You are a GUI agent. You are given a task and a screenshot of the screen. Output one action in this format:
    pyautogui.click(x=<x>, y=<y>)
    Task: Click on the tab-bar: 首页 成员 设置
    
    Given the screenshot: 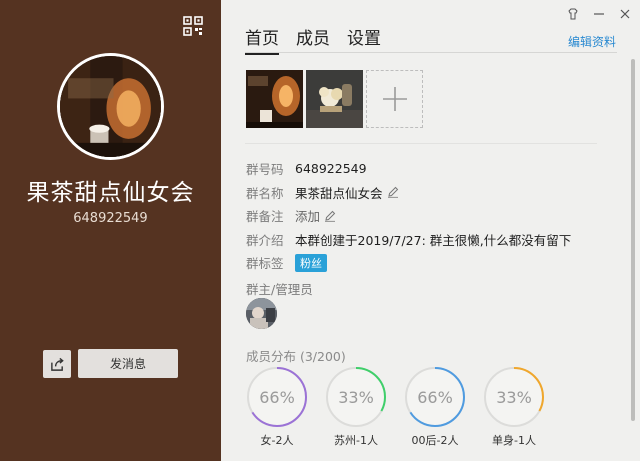 What is the action you would take?
    pyautogui.click(x=313, y=39)
    